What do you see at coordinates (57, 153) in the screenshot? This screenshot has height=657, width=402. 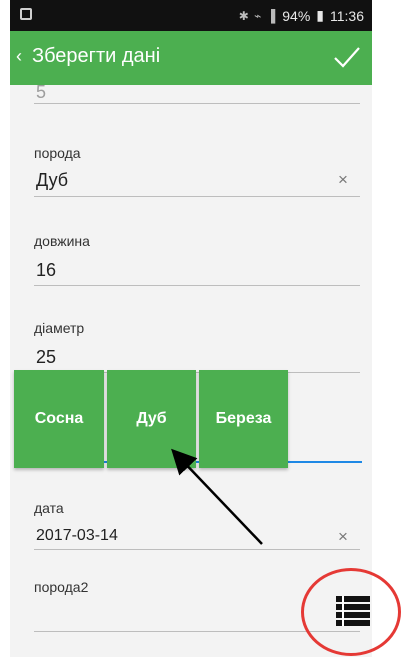 I see `field-label-poroda: порода` at bounding box center [57, 153].